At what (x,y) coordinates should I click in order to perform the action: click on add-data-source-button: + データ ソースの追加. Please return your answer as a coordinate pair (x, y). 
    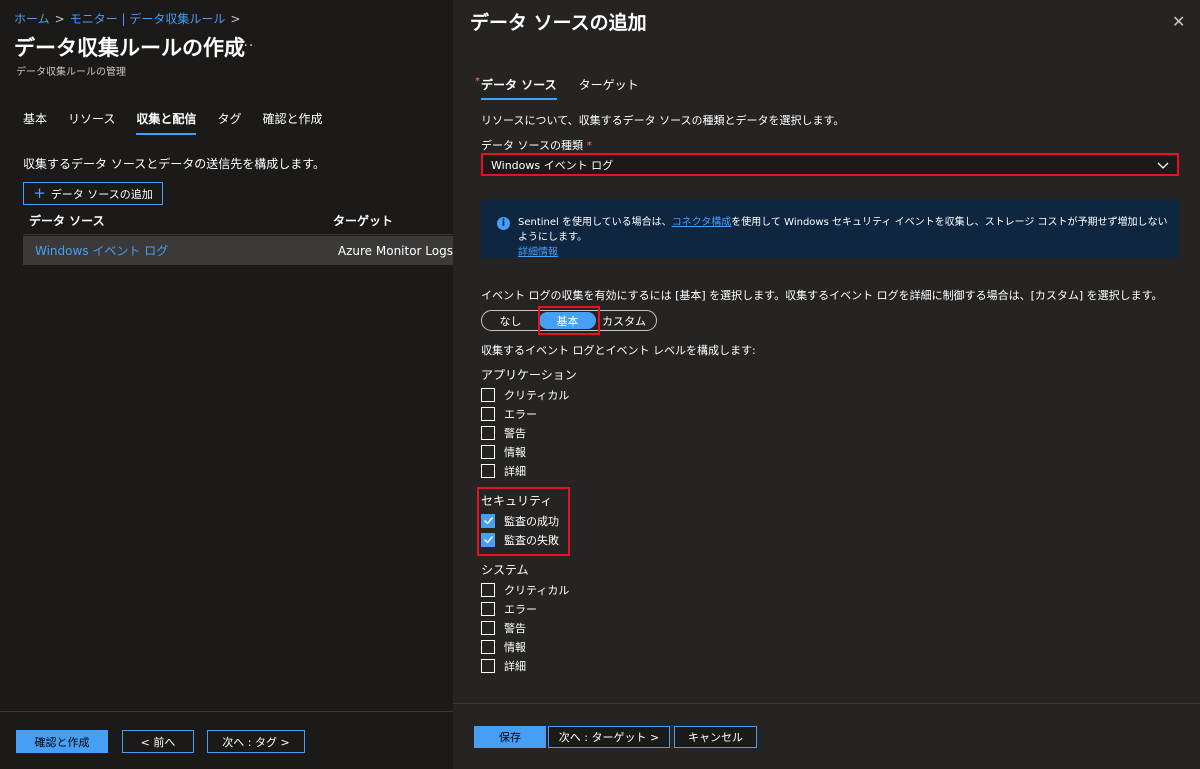
    Looking at the image, I should click on (93, 193).